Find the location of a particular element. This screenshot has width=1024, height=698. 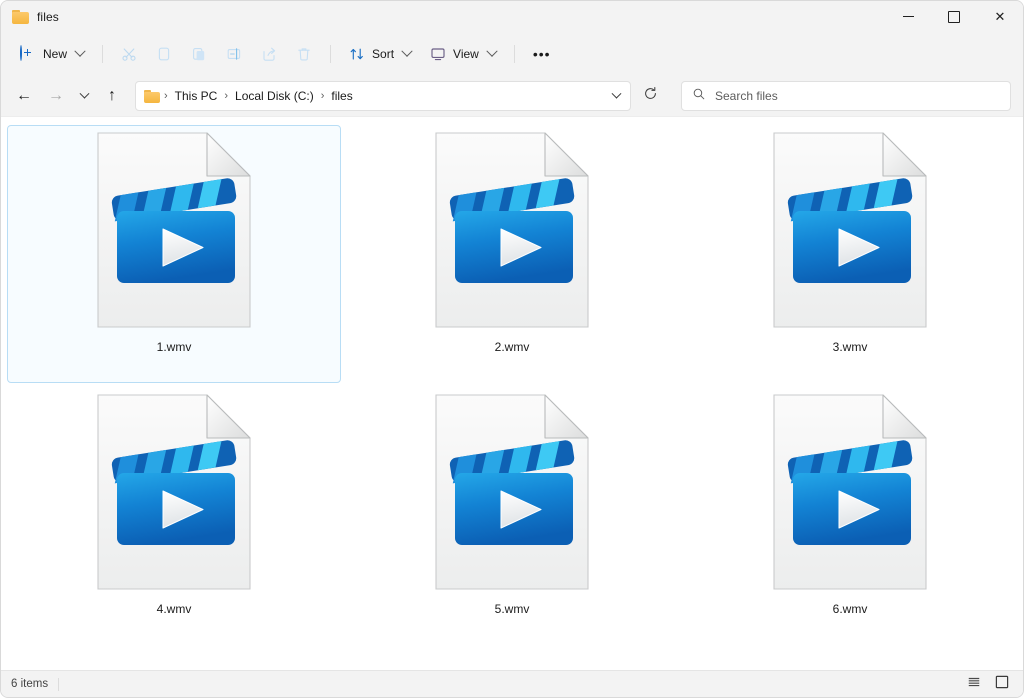

rename-icon is located at coordinates (234, 54).